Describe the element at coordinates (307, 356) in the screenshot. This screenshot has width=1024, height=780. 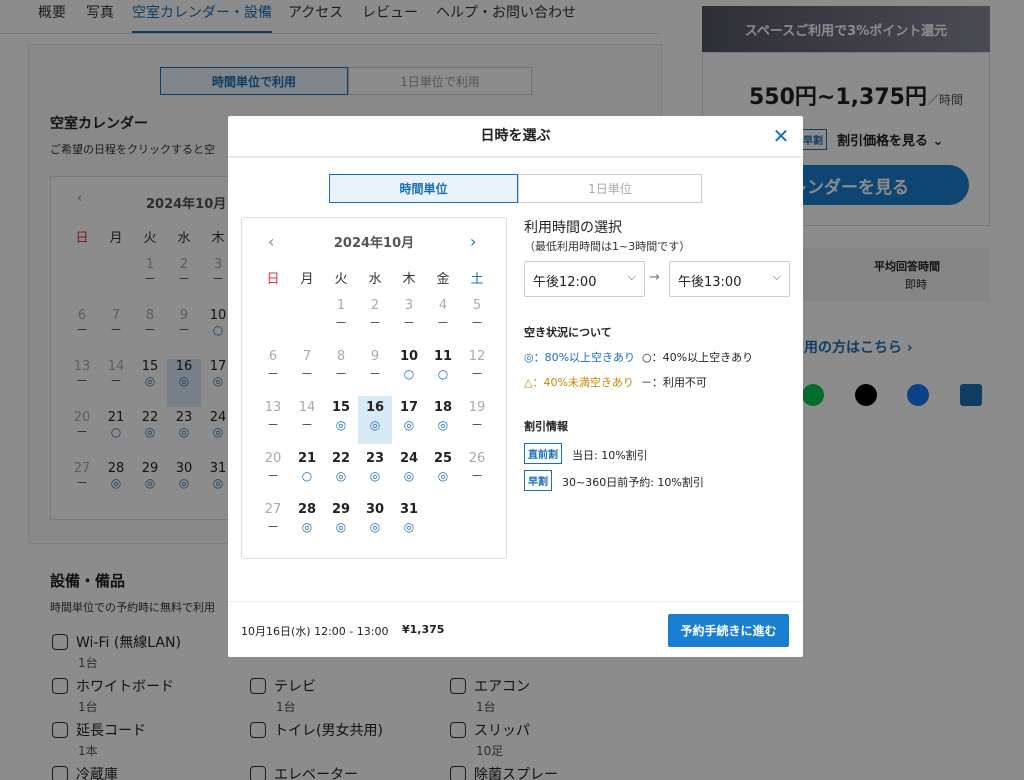
I see `day-number: 7` at that location.